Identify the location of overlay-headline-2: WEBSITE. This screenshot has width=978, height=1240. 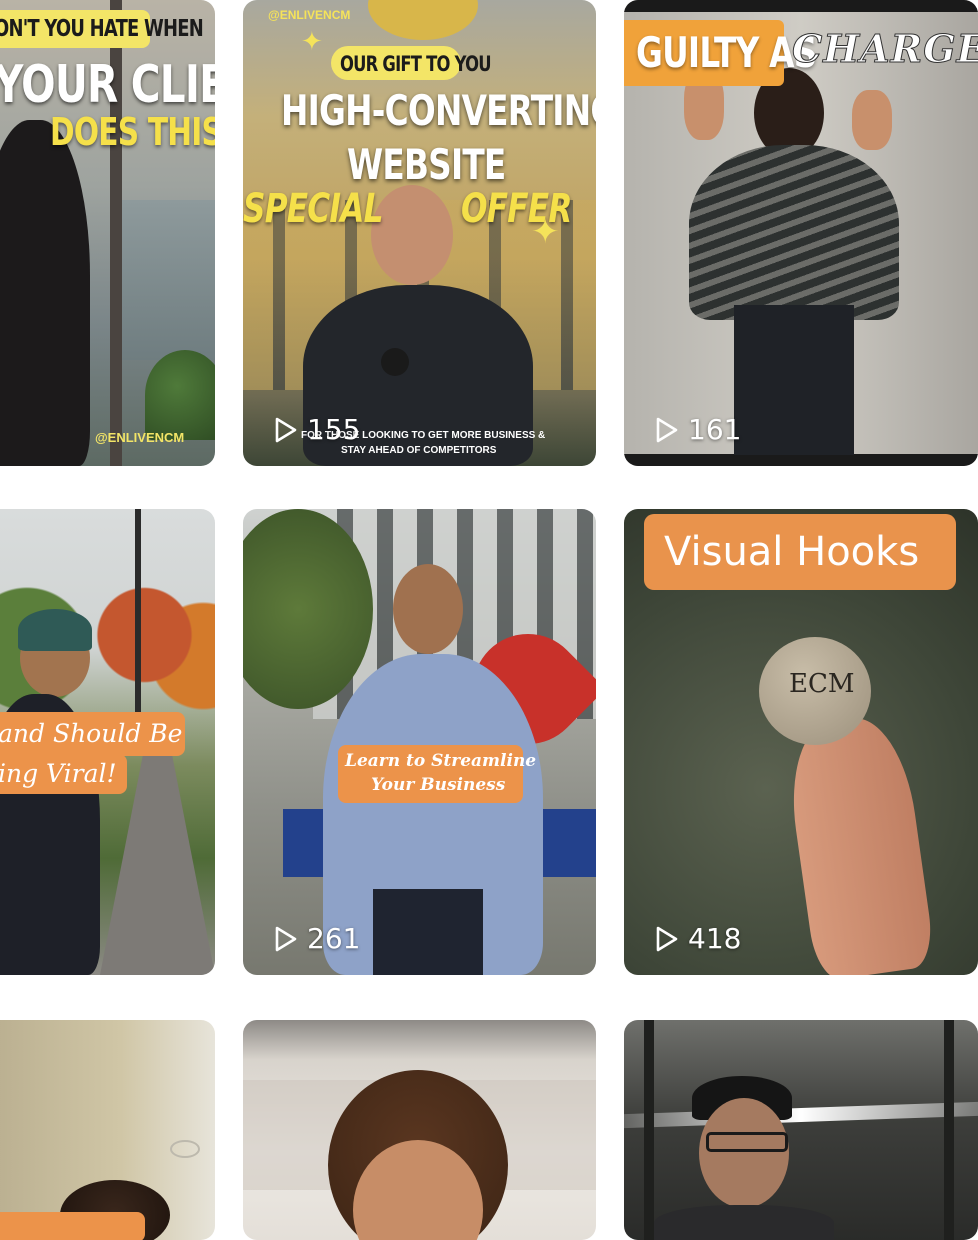
(426, 164).